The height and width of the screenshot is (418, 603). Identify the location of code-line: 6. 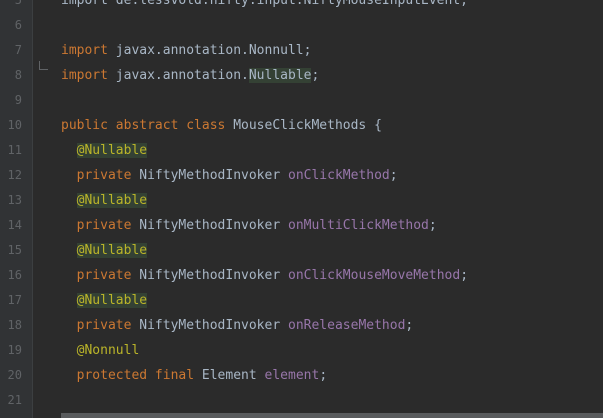
(301, 25).